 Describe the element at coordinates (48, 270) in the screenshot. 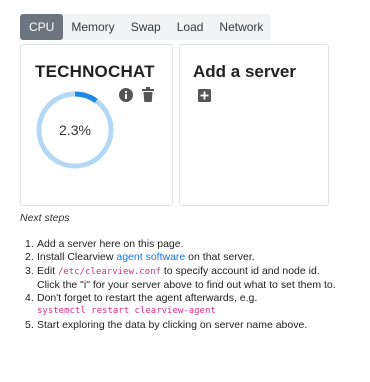

I see `step-3-text: Edit` at that location.